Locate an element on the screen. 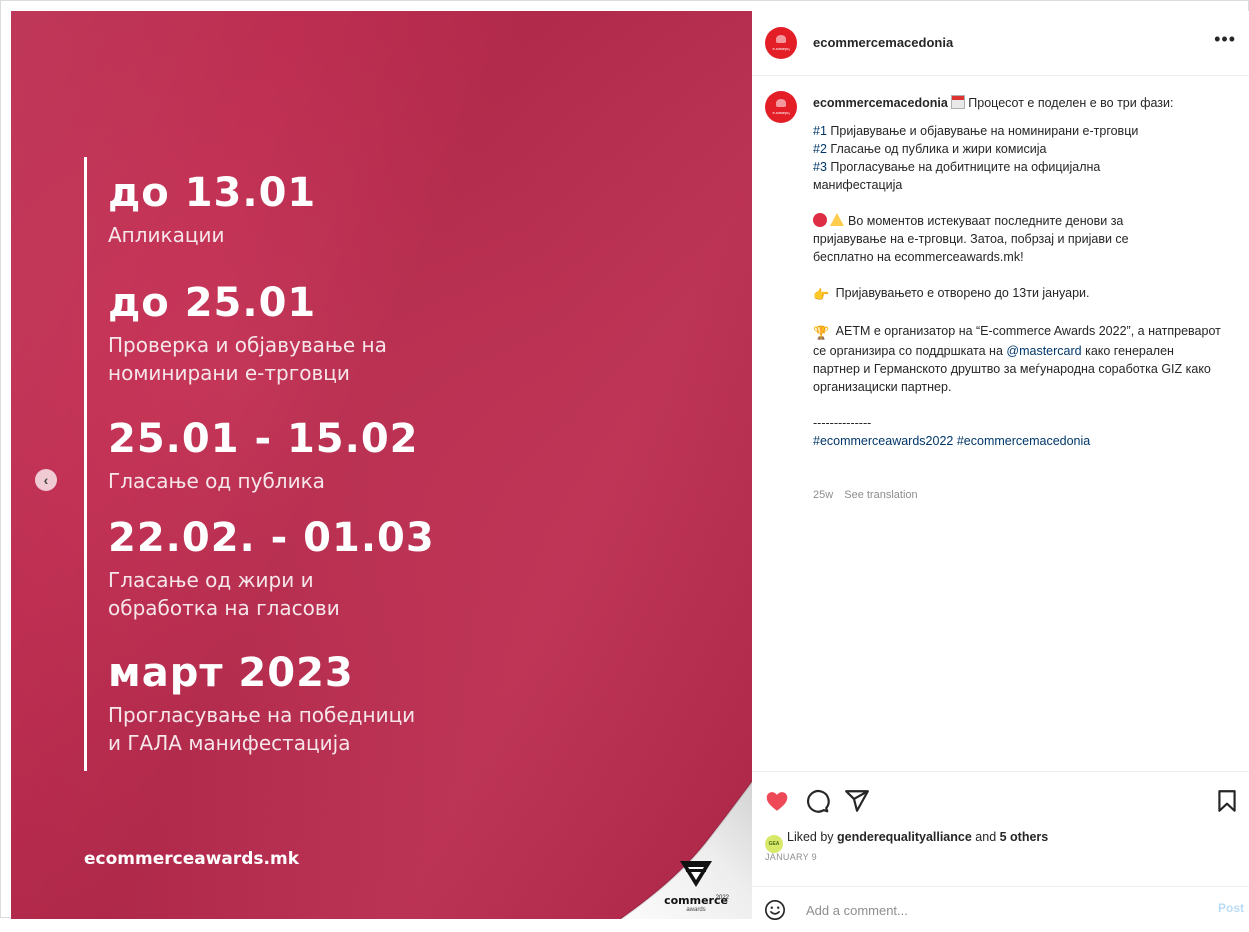  phase-desc: Проверка и објавување на is located at coordinates (247, 345).